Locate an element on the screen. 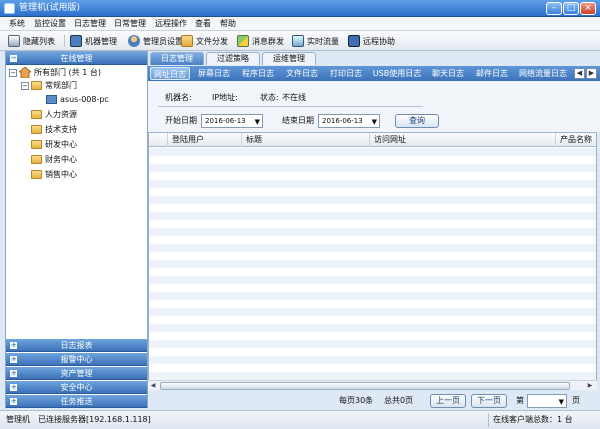 This screenshot has height=429, width=600. section-task-push: + 任务推送 is located at coordinates (76, 401).